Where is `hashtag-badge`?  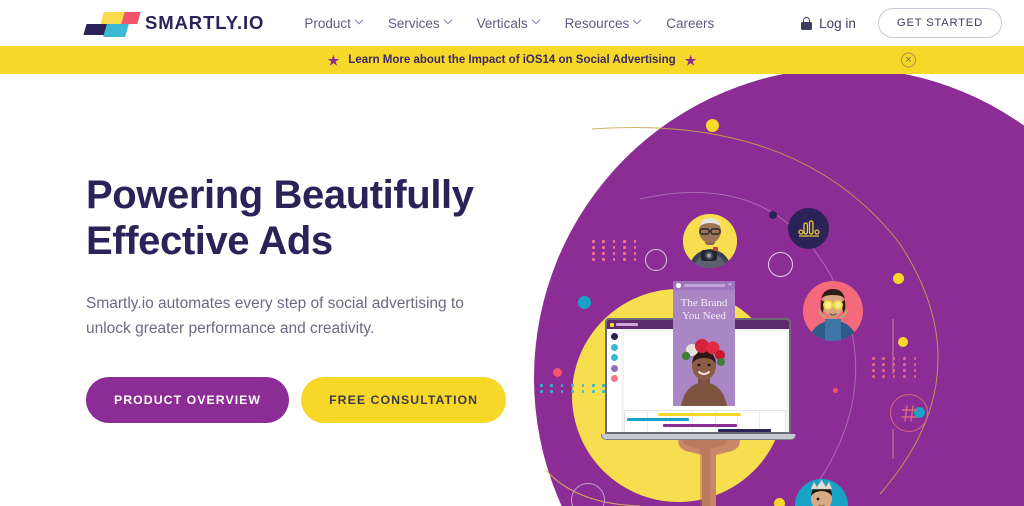
hashtag-badge is located at coordinates (909, 413).